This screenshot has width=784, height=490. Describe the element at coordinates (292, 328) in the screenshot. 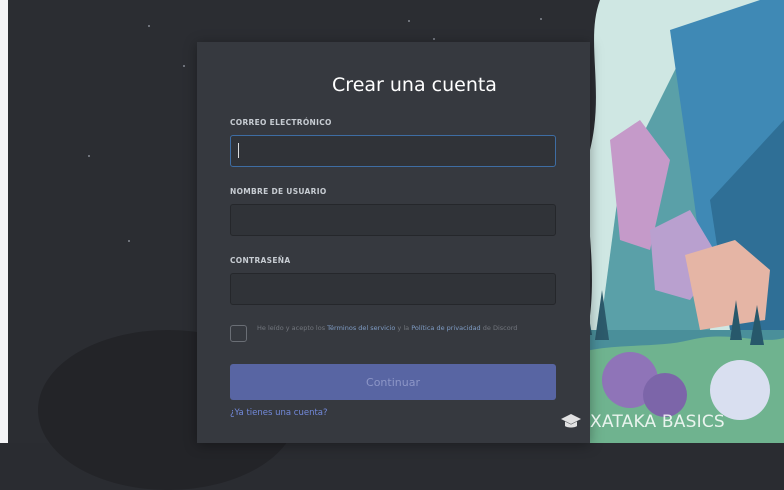

I see `terms-text-pre: He leído y acepto los` at that location.